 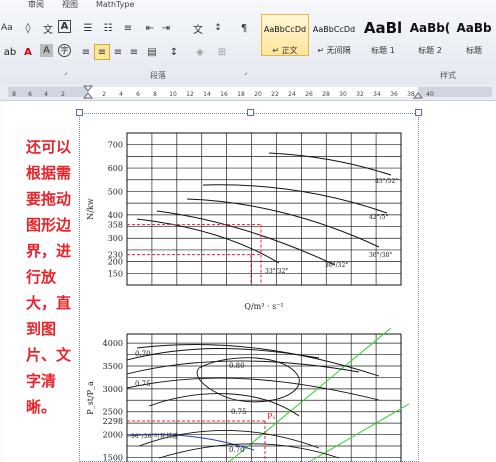 What do you see at coordinates (258, 94) in the screenshot?
I see `ruler-label: 20` at bounding box center [258, 94].